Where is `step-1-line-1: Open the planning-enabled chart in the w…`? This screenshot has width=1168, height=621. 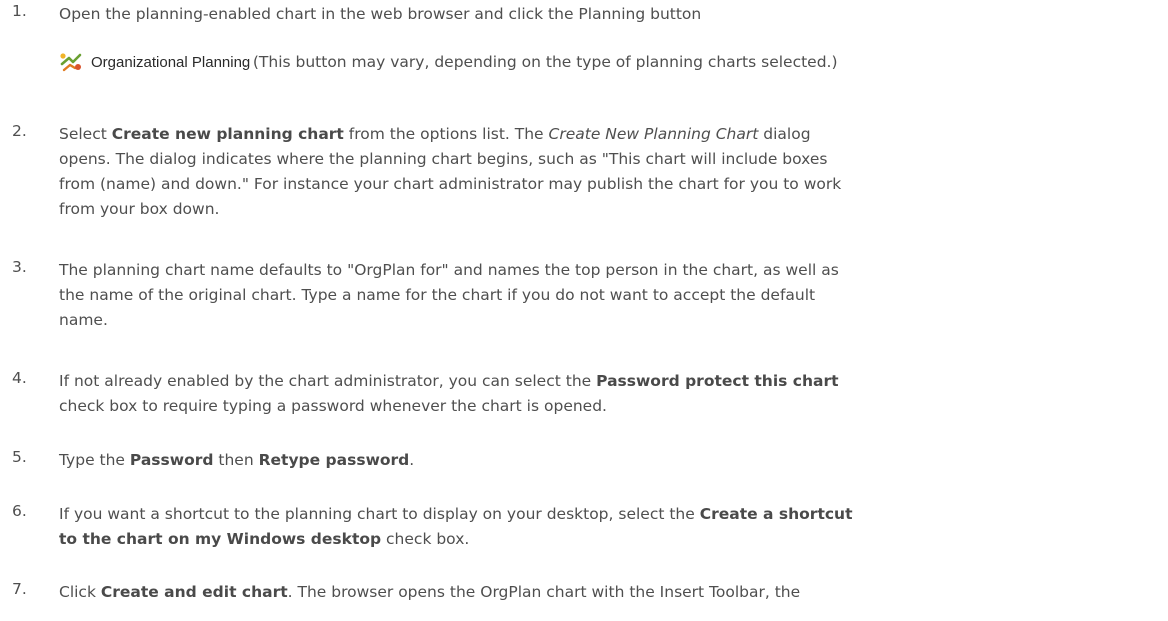 step-1-line-1: Open the planning-enabled chart in the w… is located at coordinates (380, 14).